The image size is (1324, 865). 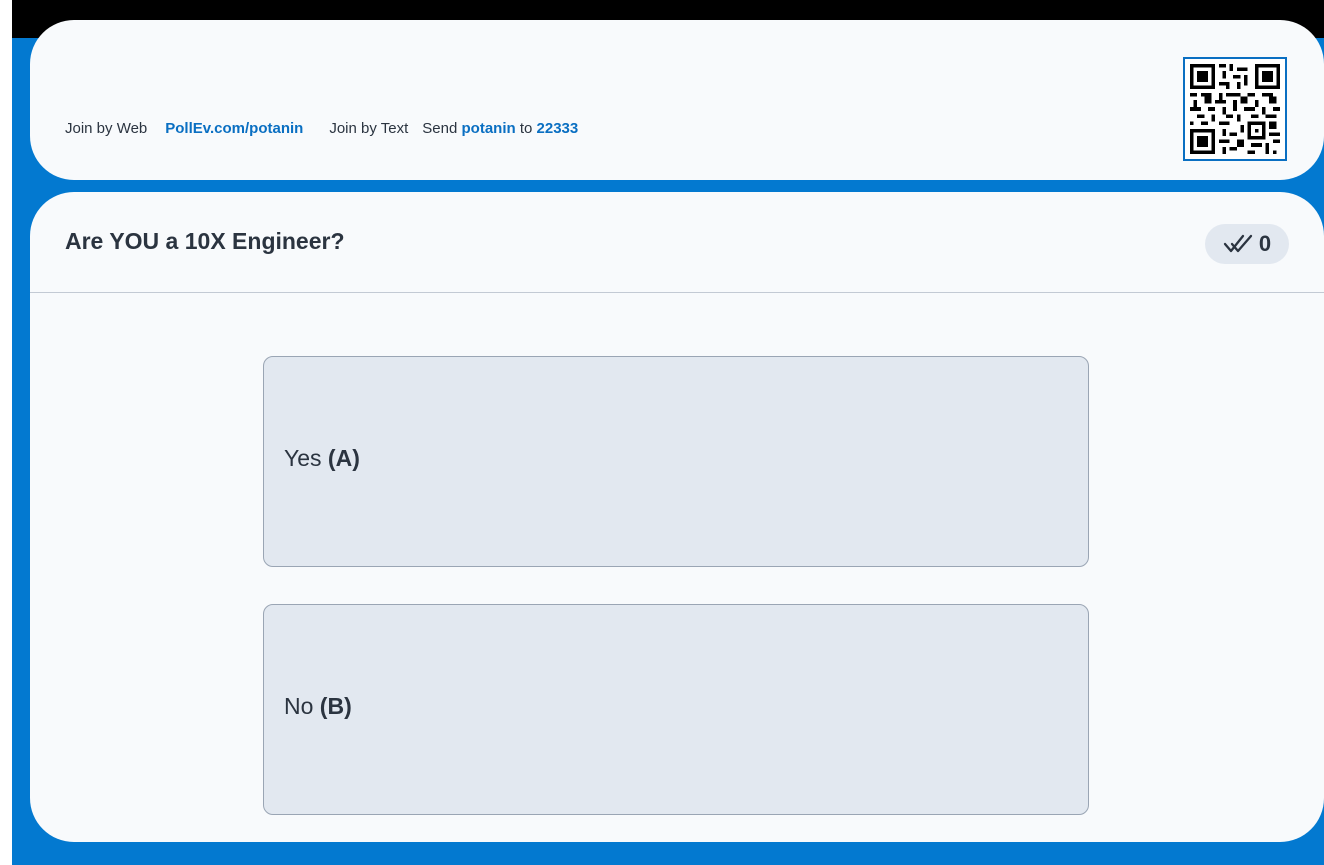 I want to click on qr-code-graphic, so click(x=1235, y=109).